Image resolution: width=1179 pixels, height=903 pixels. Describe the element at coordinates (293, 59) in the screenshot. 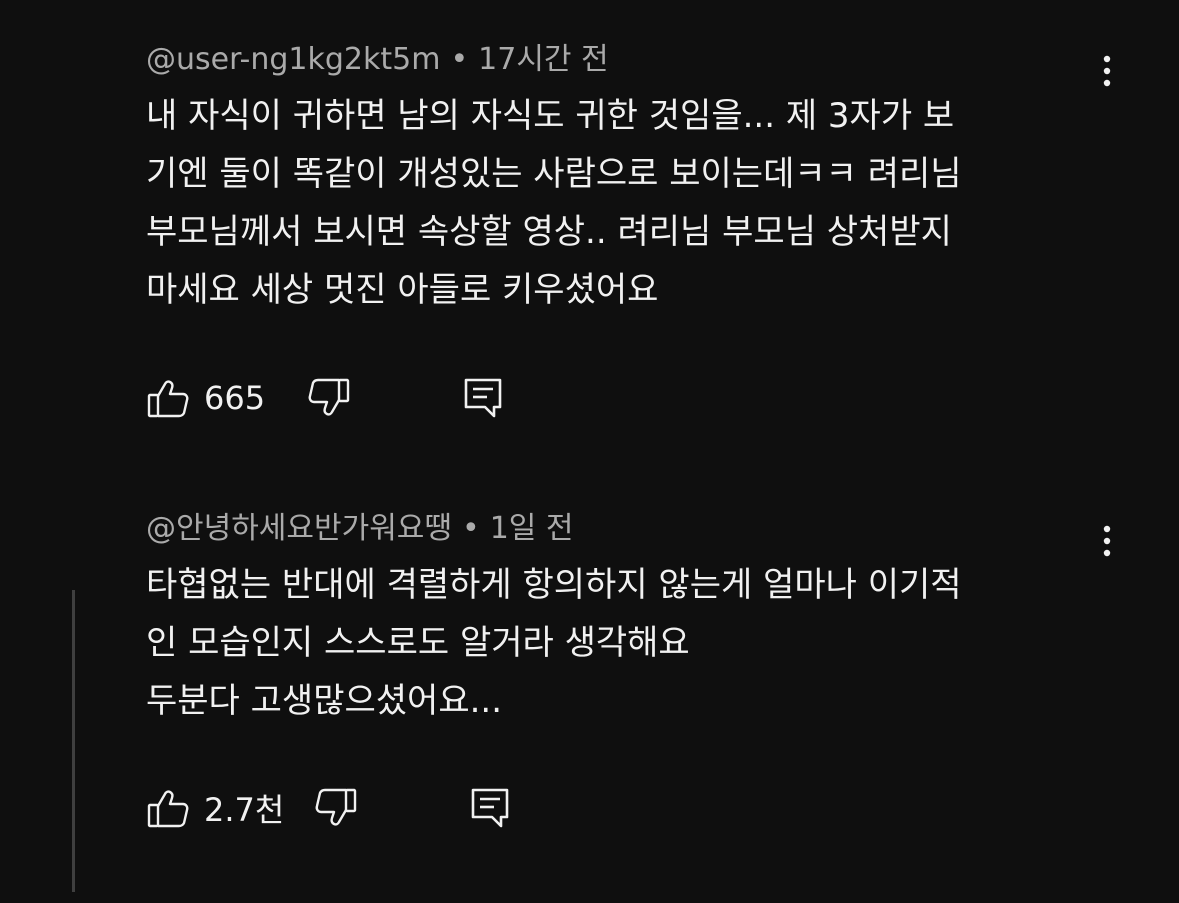

I see `comment-1-author: @user-ng1kg2kt5m` at that location.